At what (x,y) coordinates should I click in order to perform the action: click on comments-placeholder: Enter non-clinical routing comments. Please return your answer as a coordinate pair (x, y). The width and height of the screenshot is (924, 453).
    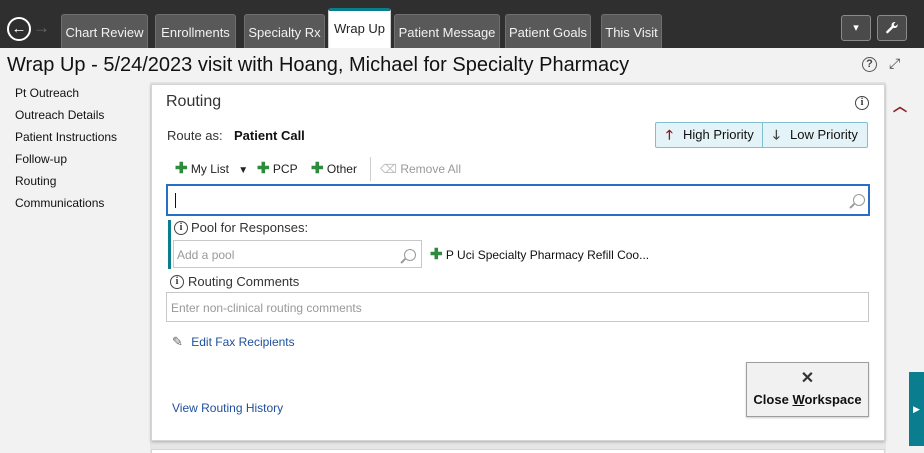
    Looking at the image, I should click on (266, 308).